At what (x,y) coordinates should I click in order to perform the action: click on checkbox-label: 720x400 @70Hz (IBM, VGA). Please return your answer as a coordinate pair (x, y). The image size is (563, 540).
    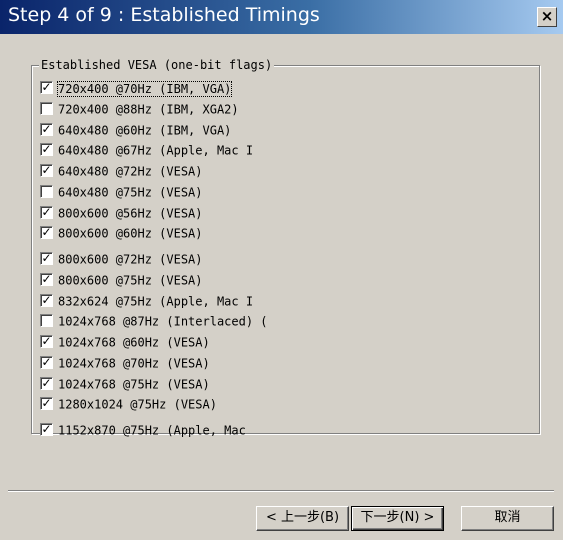
    Looking at the image, I should click on (144, 88).